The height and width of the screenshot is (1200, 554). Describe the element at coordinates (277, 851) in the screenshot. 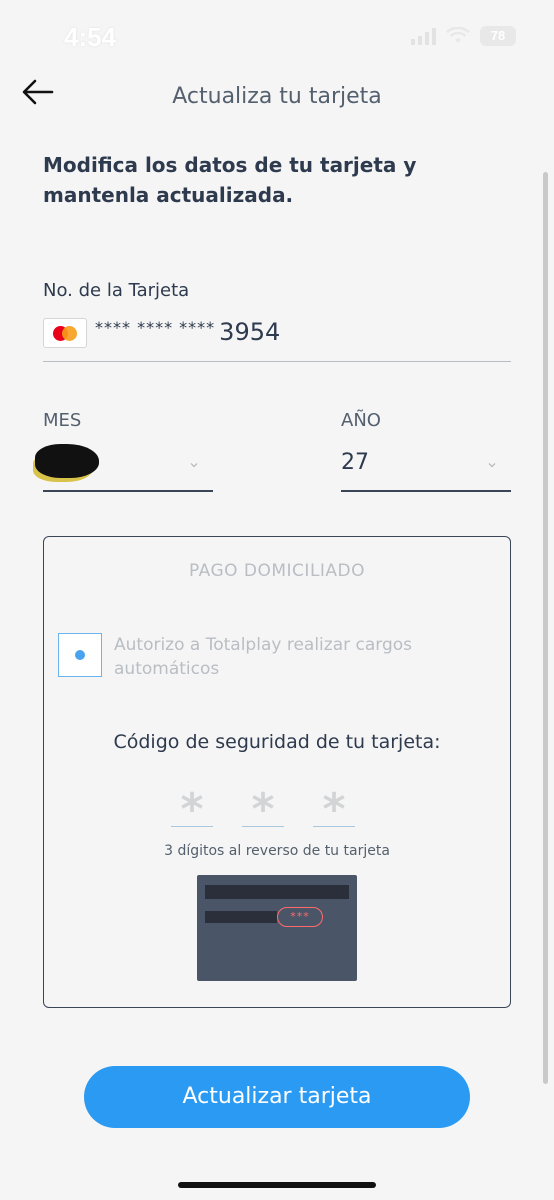

I see `cvv-hint: 3 dígitos al reverso de tu tarjeta` at that location.